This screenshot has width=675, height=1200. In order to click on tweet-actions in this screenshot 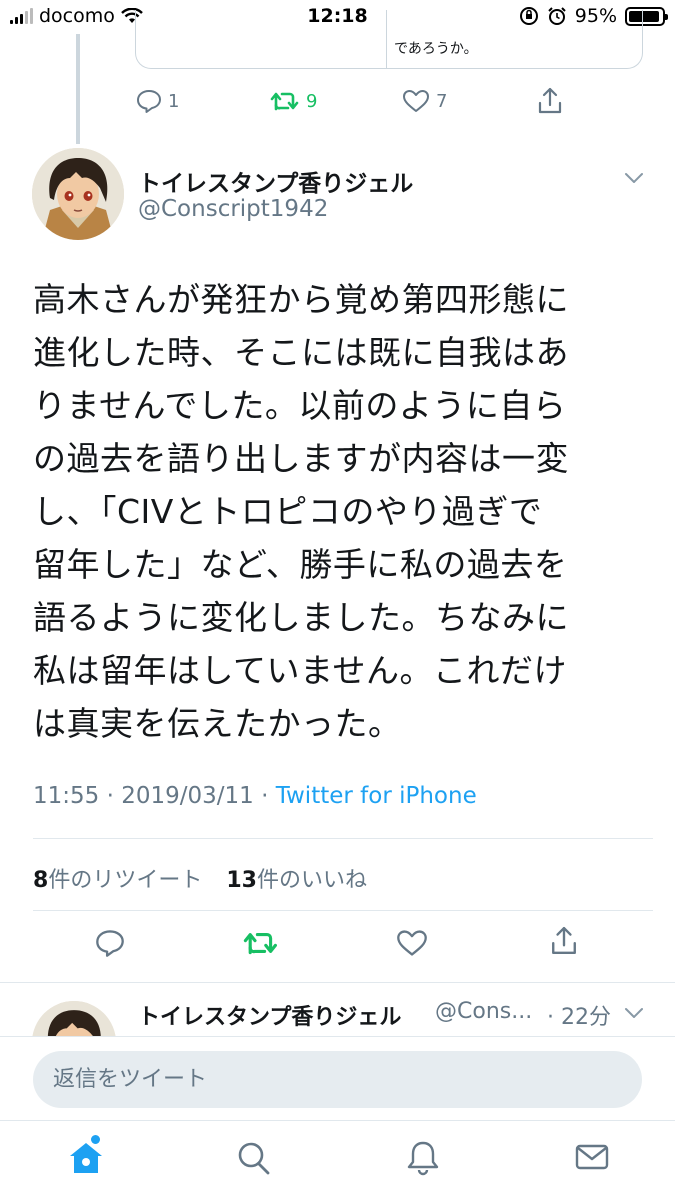, I will do `click(337, 946)`.